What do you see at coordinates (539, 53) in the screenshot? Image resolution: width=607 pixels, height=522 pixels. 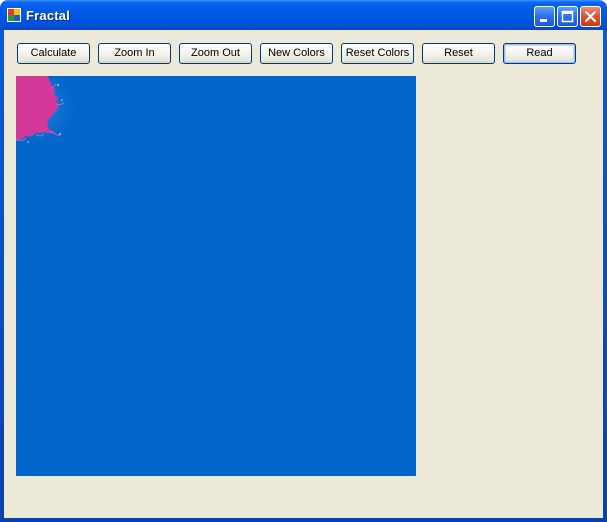 I see `read-button: Read` at bounding box center [539, 53].